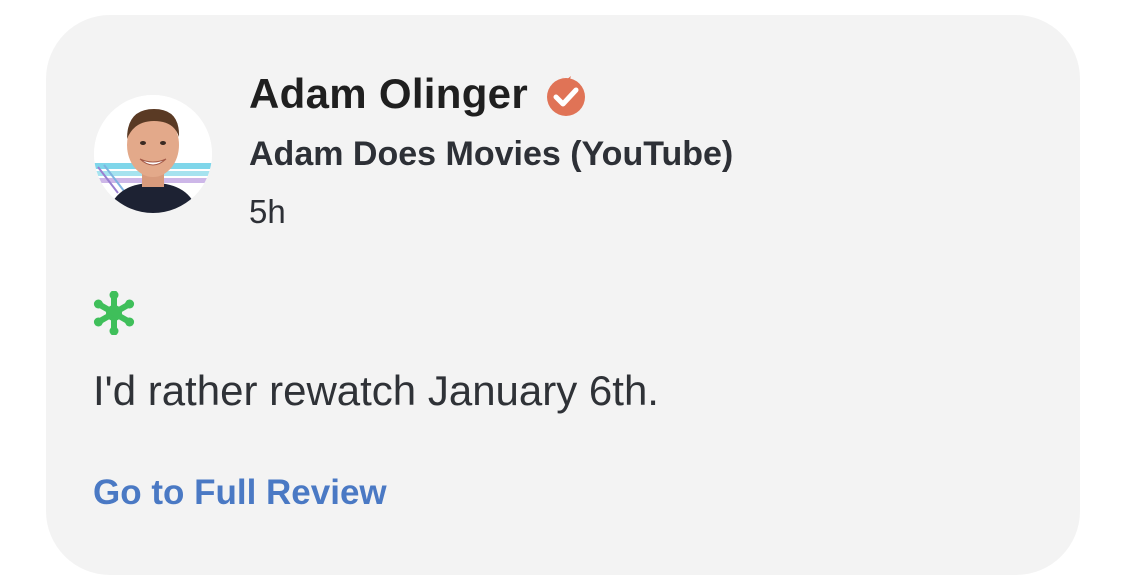  I want to click on critic-name-row: Adam Olinger, so click(419, 94).